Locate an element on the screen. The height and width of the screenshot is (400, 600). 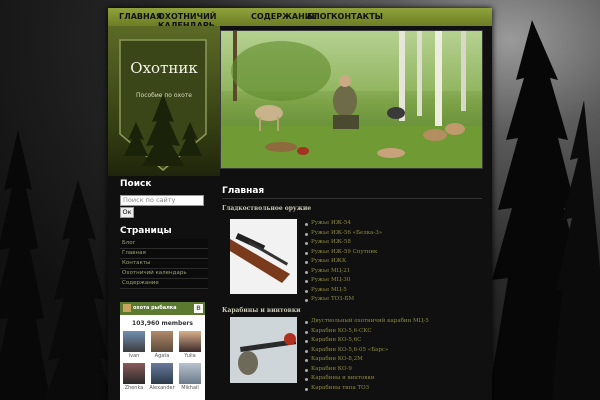
page-link-home: Главная is located at coordinates (164, 254).